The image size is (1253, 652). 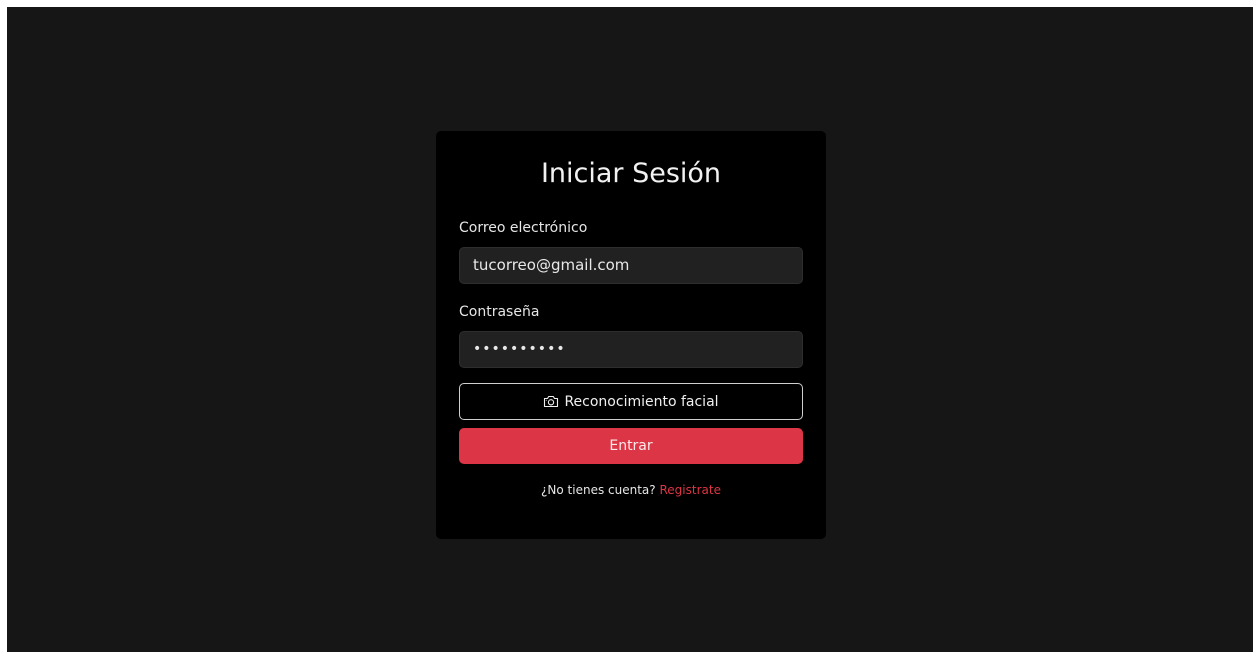 I want to click on password-field: ••••••••••, so click(x=631, y=349).